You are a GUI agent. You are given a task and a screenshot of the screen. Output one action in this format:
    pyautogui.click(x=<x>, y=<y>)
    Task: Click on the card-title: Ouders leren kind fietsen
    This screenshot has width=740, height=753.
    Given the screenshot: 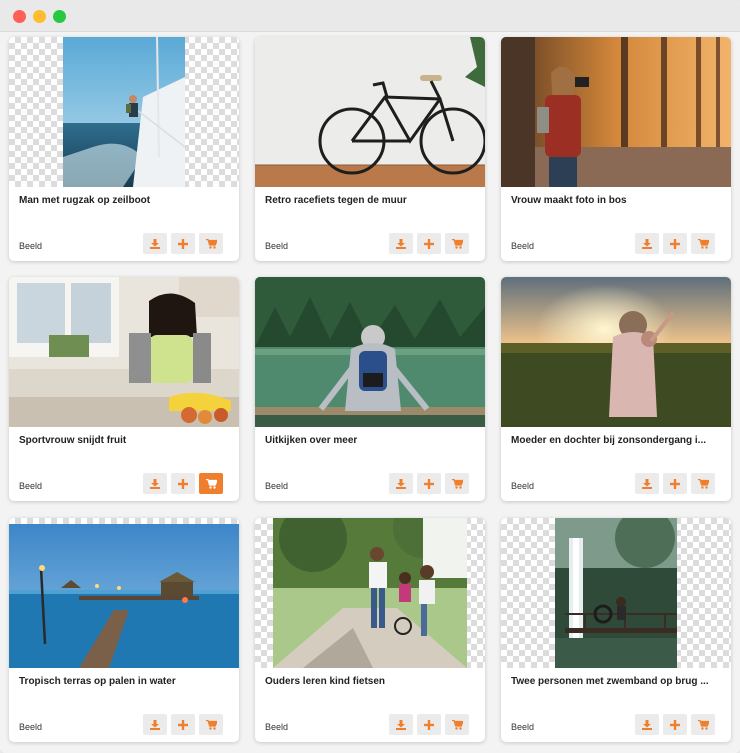 What is the action you would take?
    pyautogui.click(x=325, y=681)
    